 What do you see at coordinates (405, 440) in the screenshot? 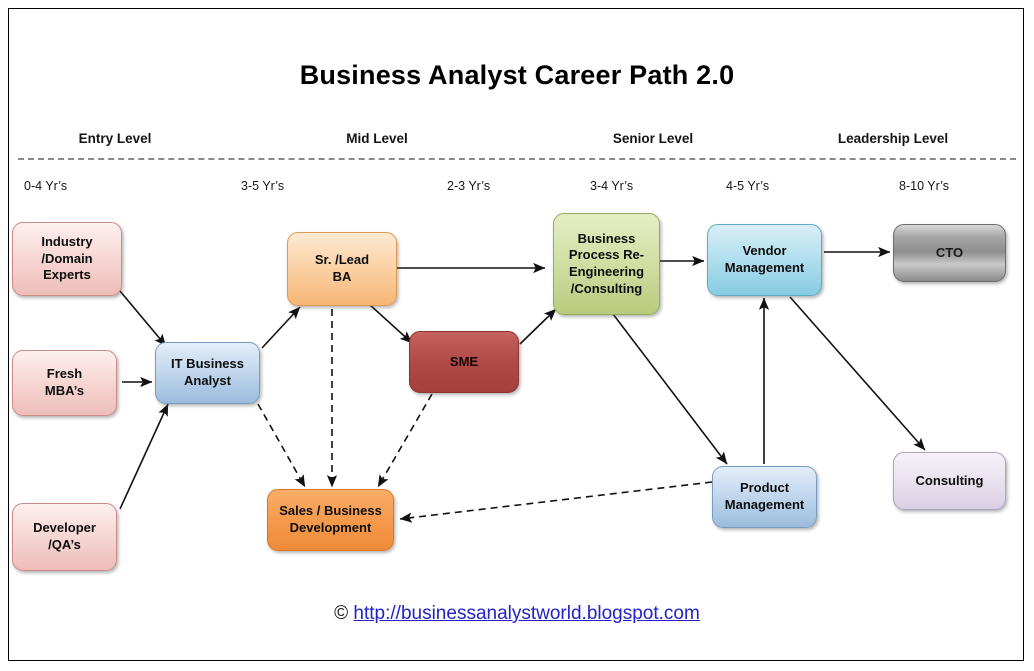
I see `edge-sme-to-sales-dashed` at bounding box center [405, 440].